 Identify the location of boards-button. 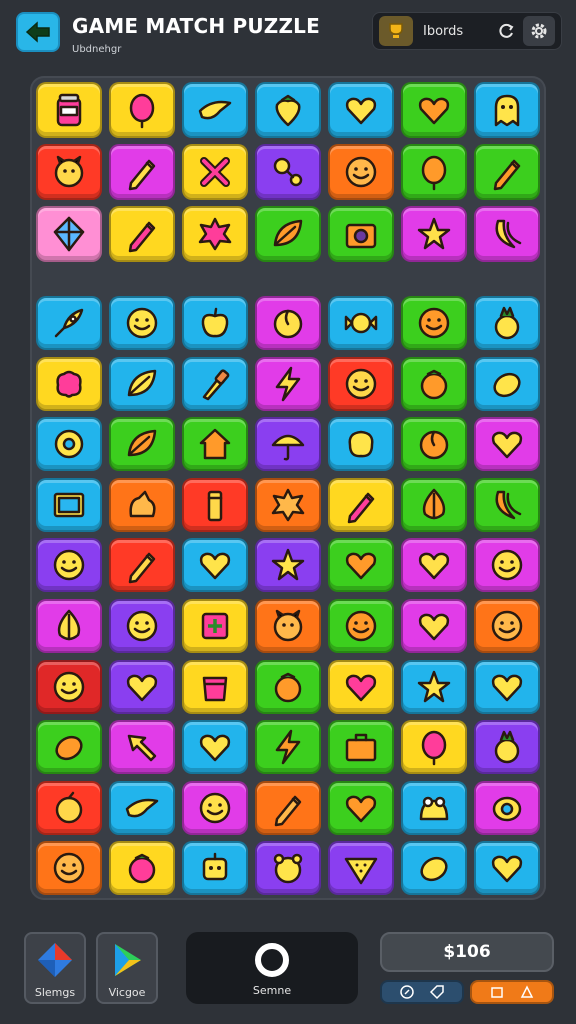
(396, 31).